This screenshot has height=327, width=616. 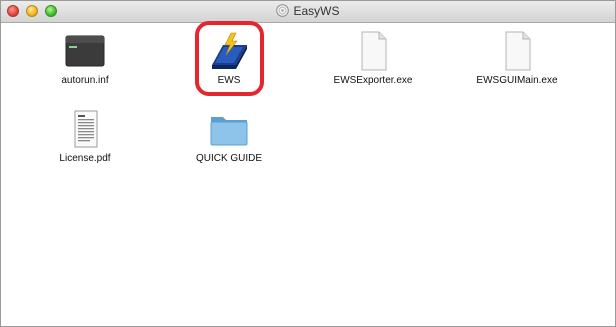 What do you see at coordinates (517, 80) in the screenshot?
I see `file-label: EWSGUIMain.exe` at bounding box center [517, 80].